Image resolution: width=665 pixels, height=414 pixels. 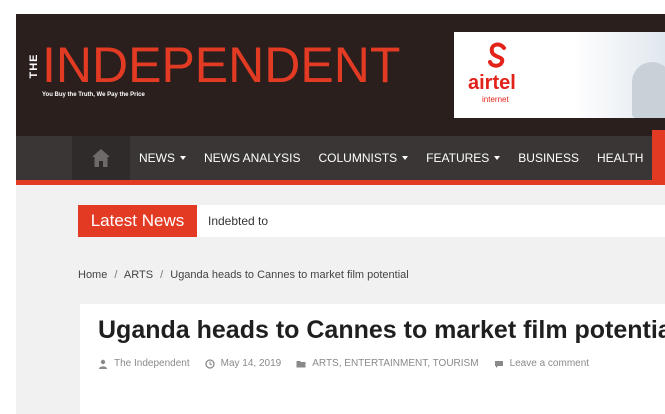 What do you see at coordinates (221, 65) in the screenshot?
I see `logo-wordmark: INDEPENDENT` at bounding box center [221, 65].